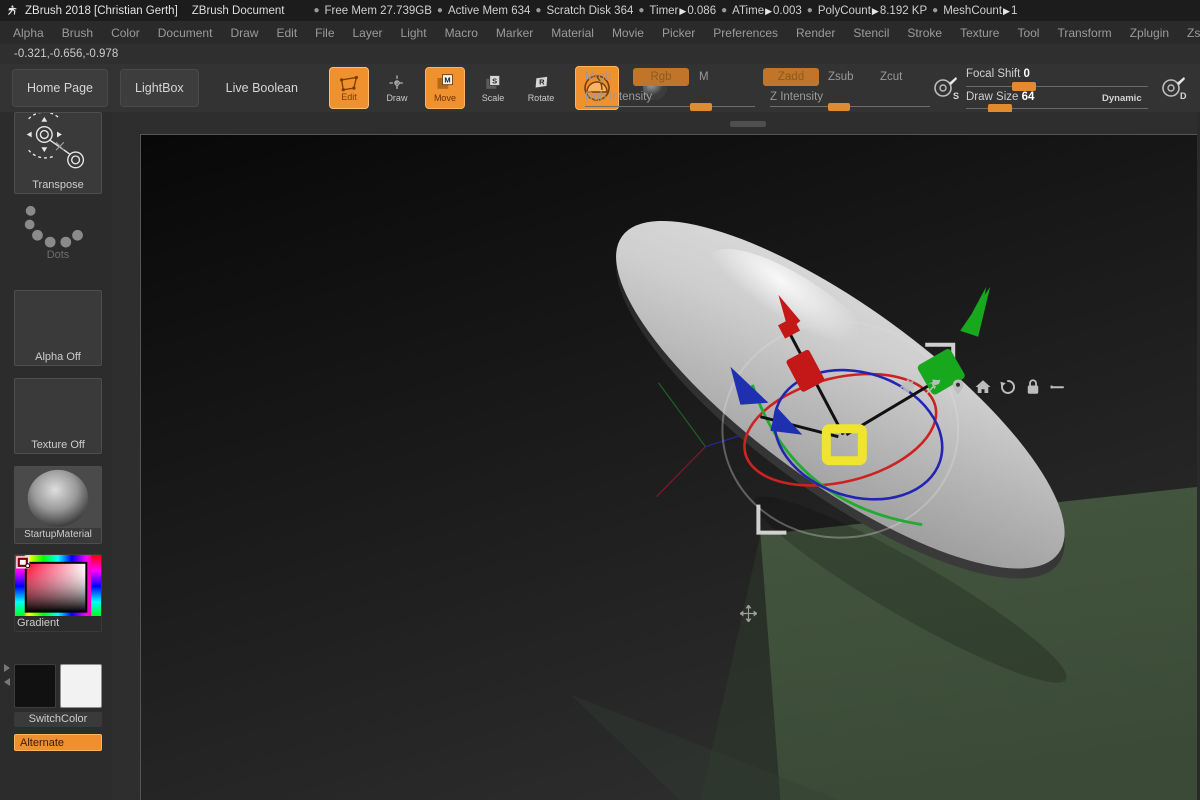 The height and width of the screenshot is (800, 1200). What do you see at coordinates (1058, 387) in the screenshot?
I see `dash-icon` at bounding box center [1058, 387].